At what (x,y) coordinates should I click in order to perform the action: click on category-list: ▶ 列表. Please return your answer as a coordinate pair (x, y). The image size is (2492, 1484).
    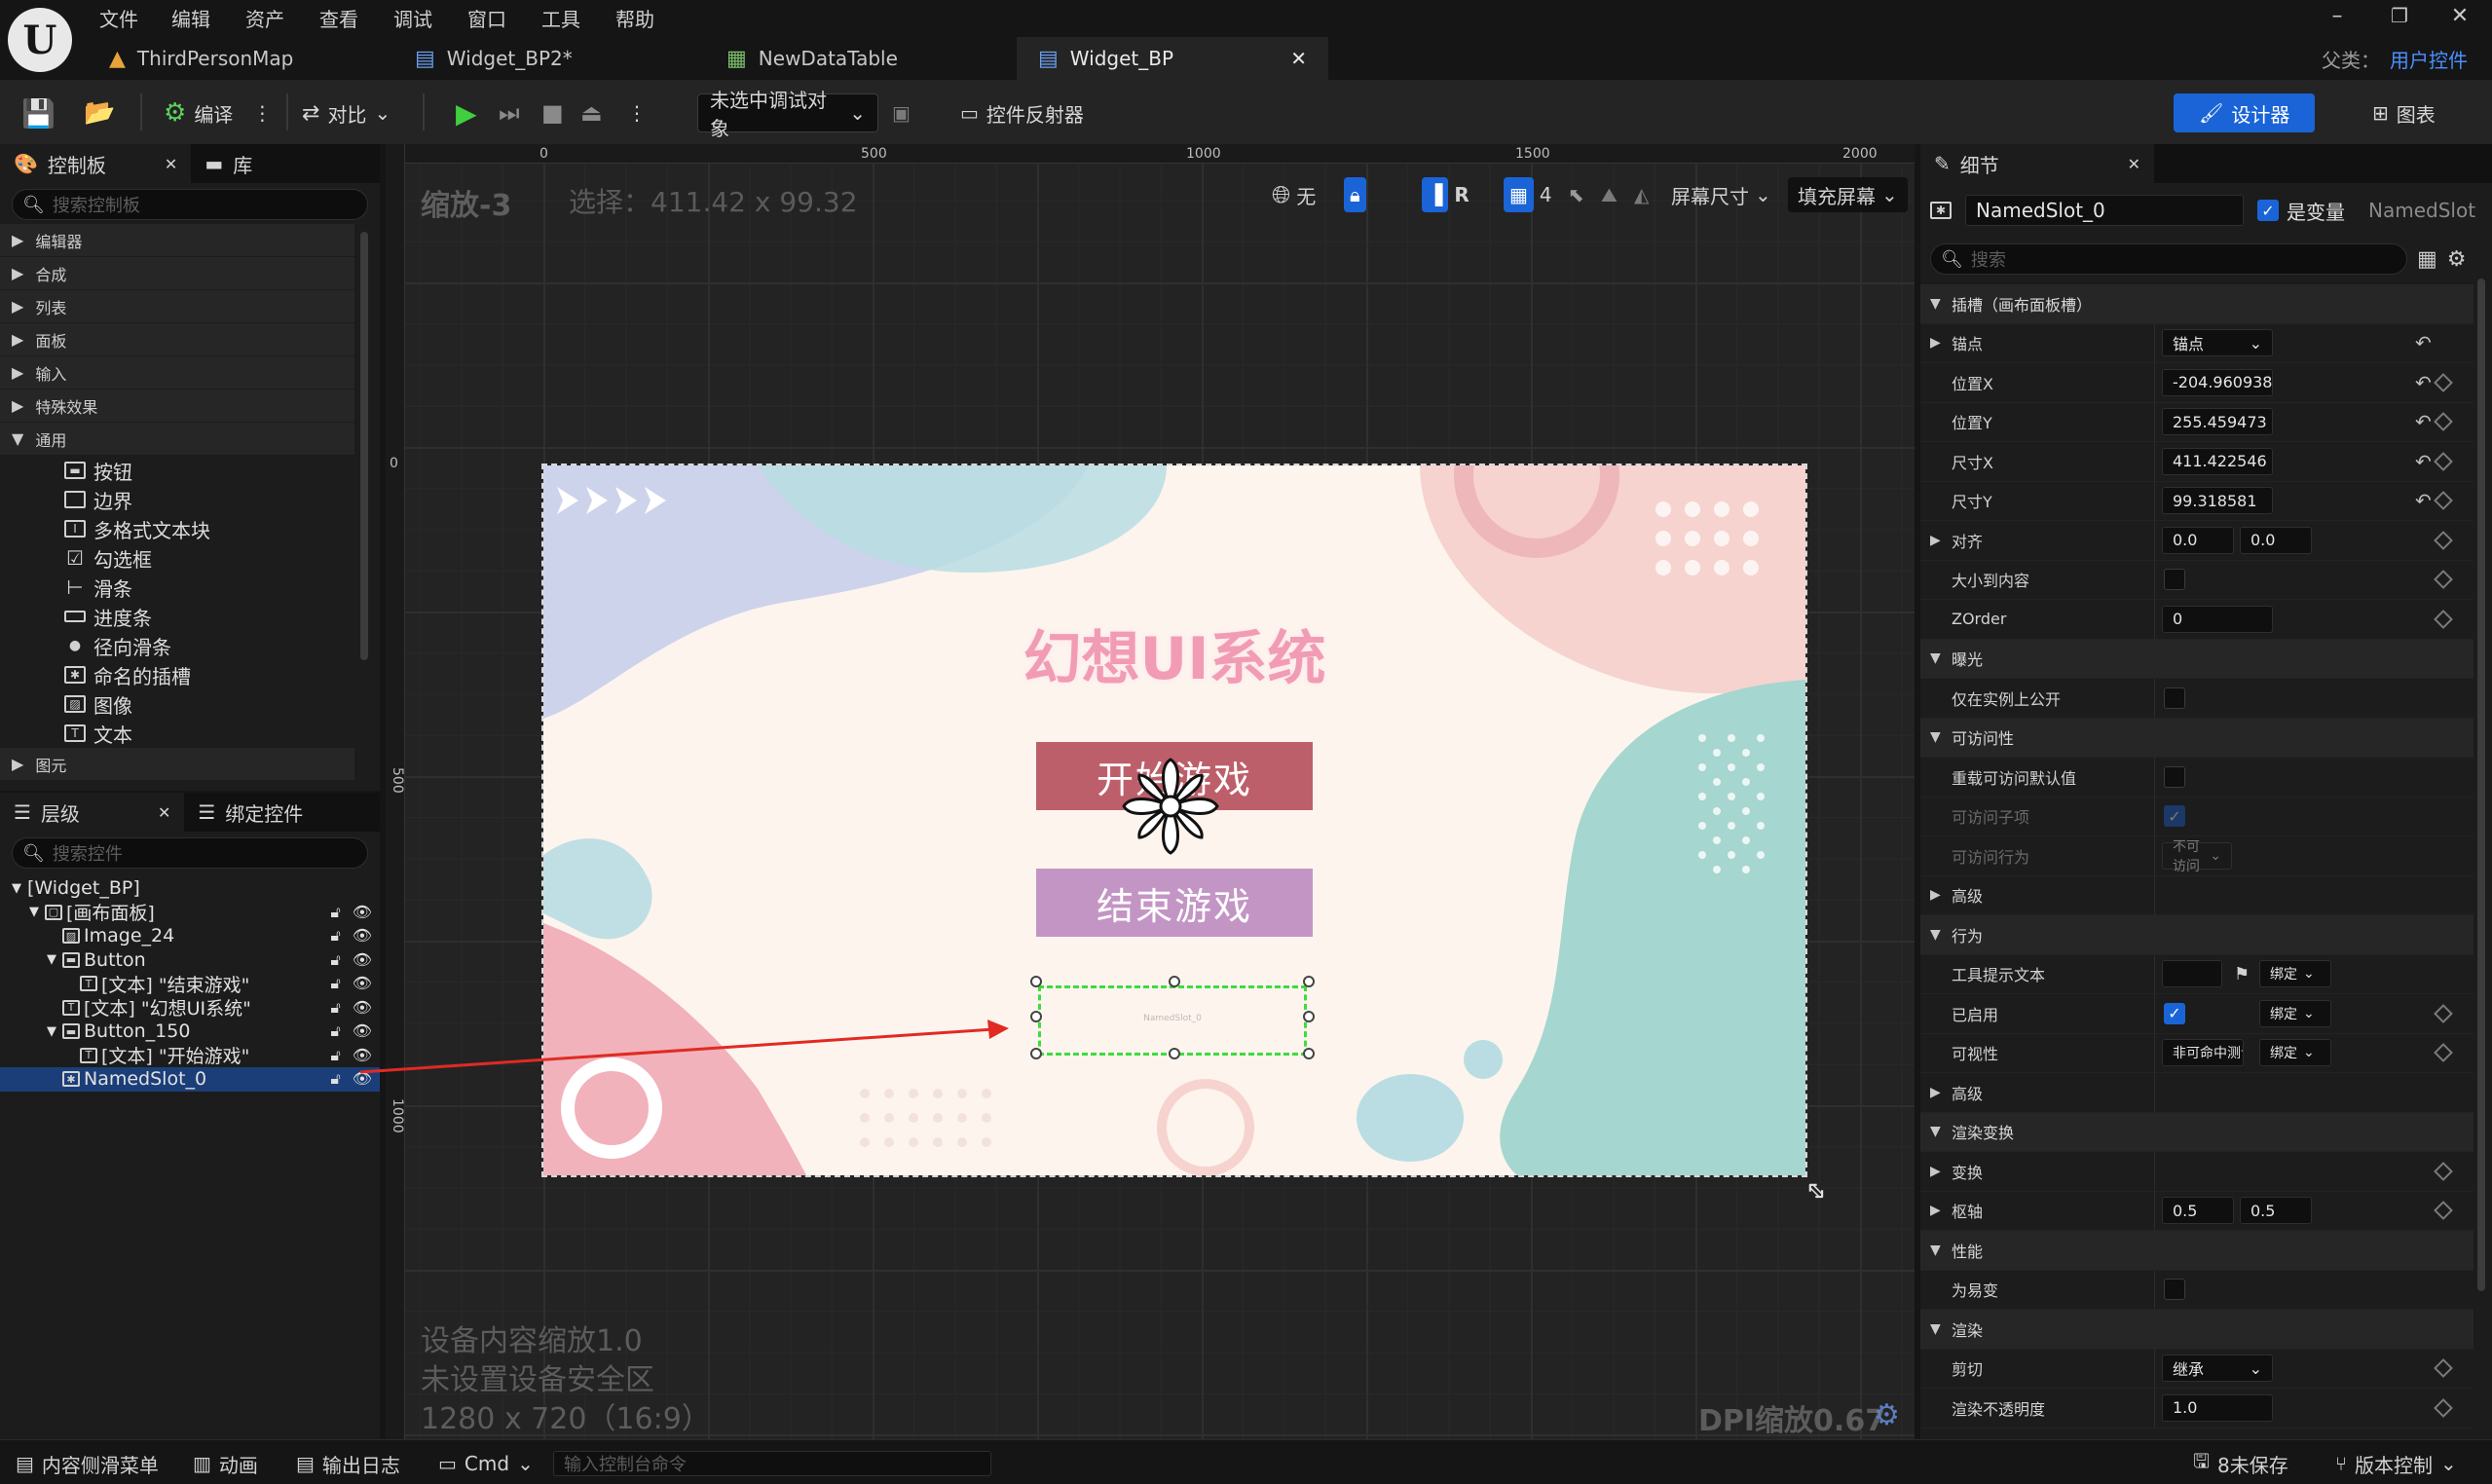
    Looking at the image, I should click on (177, 306).